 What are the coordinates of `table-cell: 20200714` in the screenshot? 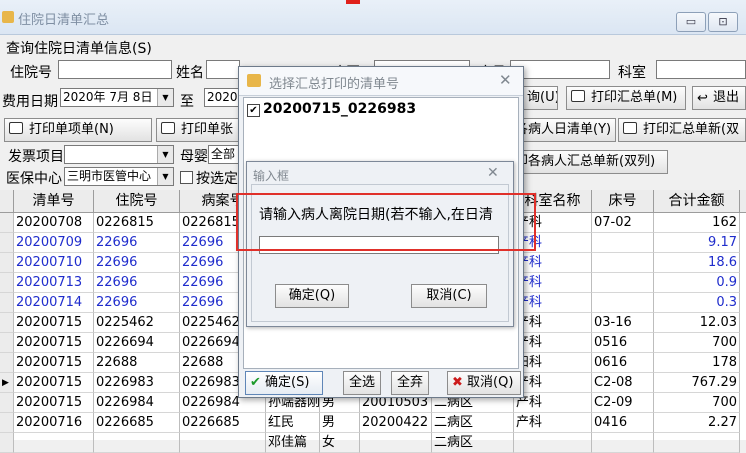 It's located at (54, 303).